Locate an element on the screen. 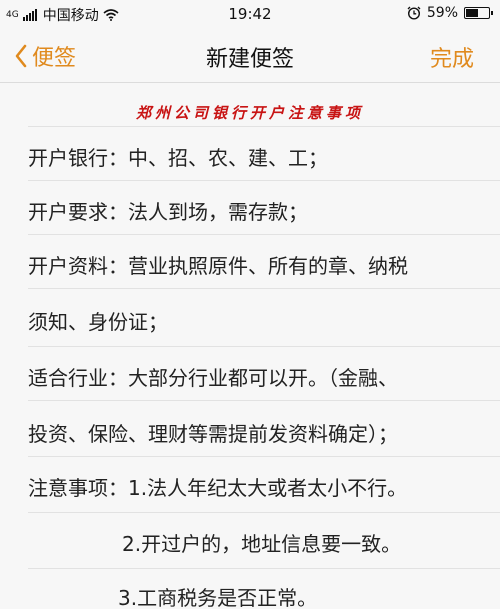 Image resolution: width=500 pixels, height=609 pixels. done-button: 完成 is located at coordinates (452, 57).